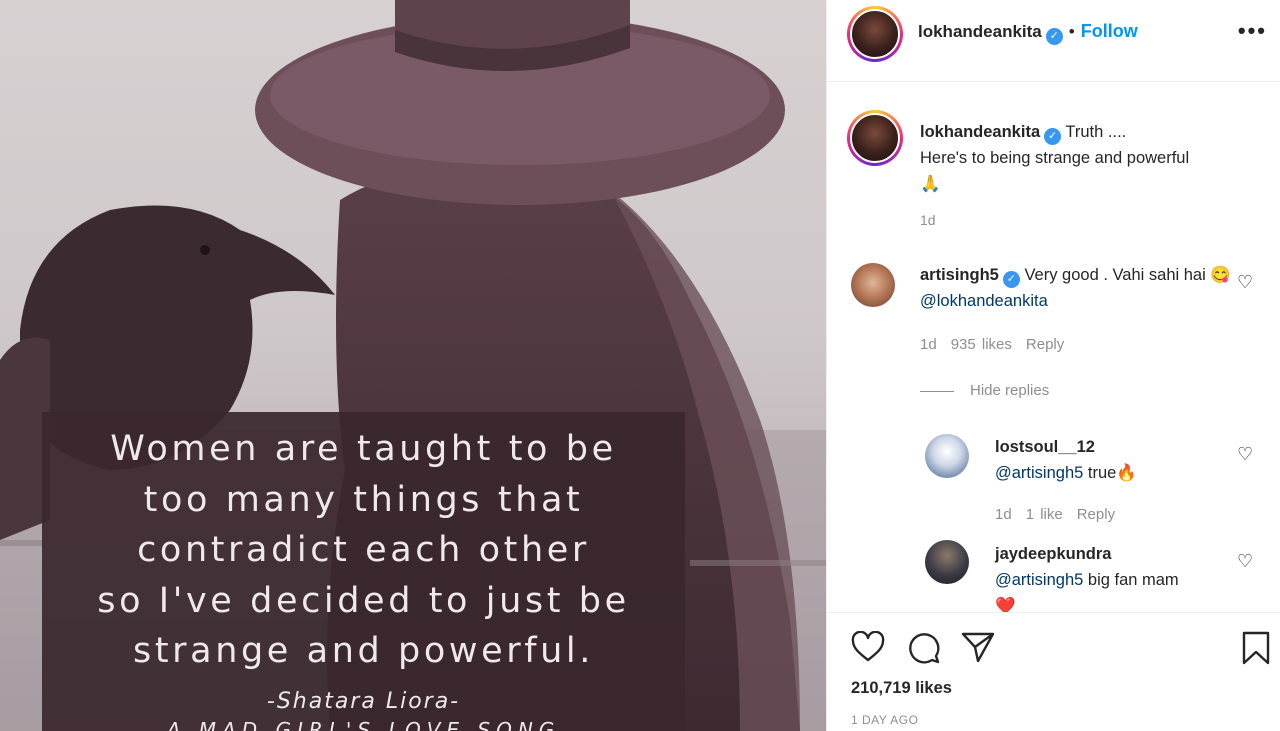 This screenshot has width=1280, height=731. Describe the element at coordinates (884, 720) in the screenshot. I see `post-timestamp: 1 DAY AGO` at that location.